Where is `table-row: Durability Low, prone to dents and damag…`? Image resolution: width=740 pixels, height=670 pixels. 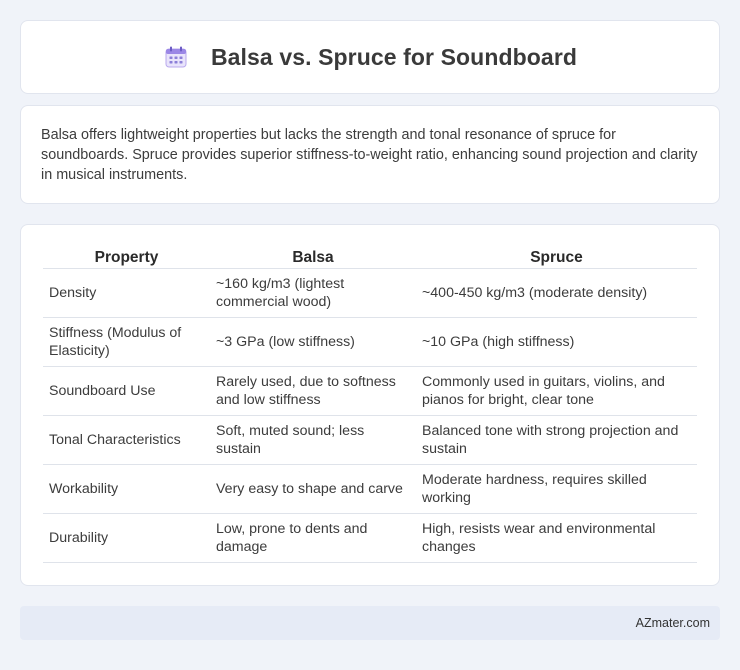 table-row: Durability Low, prone to dents and damag… is located at coordinates (370, 538).